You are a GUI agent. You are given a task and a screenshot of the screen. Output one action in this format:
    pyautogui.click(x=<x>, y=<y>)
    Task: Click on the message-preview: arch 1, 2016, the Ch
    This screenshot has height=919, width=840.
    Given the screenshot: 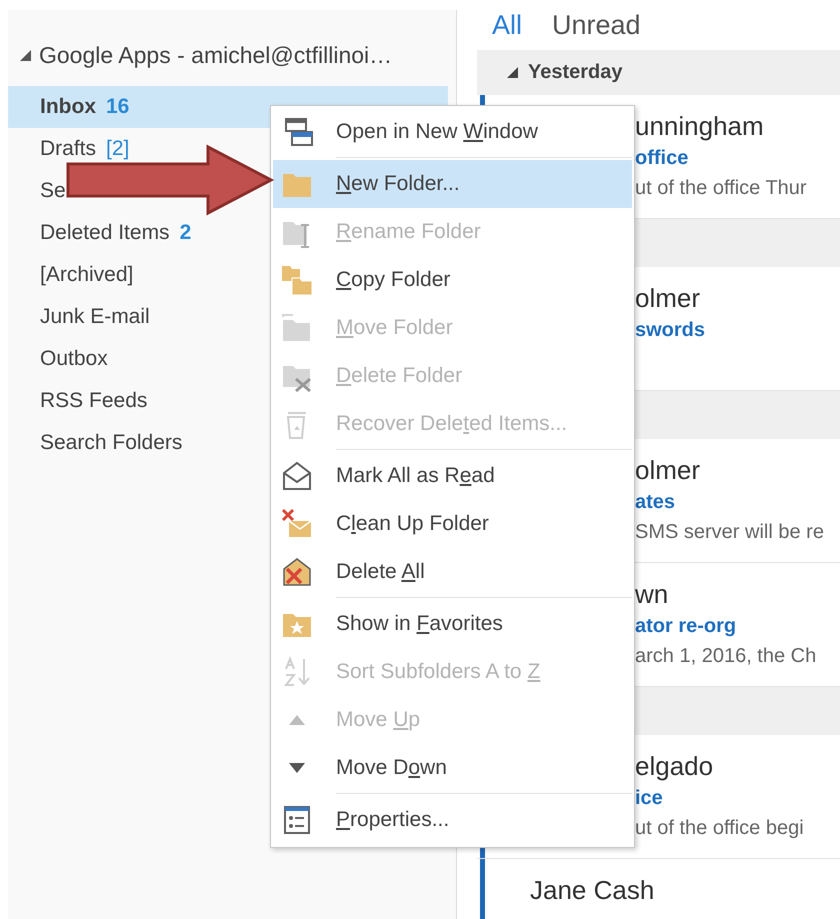 What is the action you would take?
    pyautogui.click(x=726, y=656)
    